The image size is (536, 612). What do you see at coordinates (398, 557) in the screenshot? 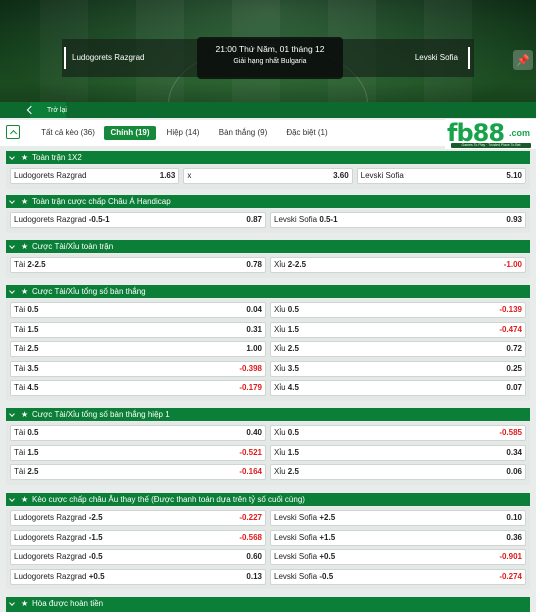
I see `odds-cell: Levski Sofia +0.5 -0.901` at bounding box center [398, 557].